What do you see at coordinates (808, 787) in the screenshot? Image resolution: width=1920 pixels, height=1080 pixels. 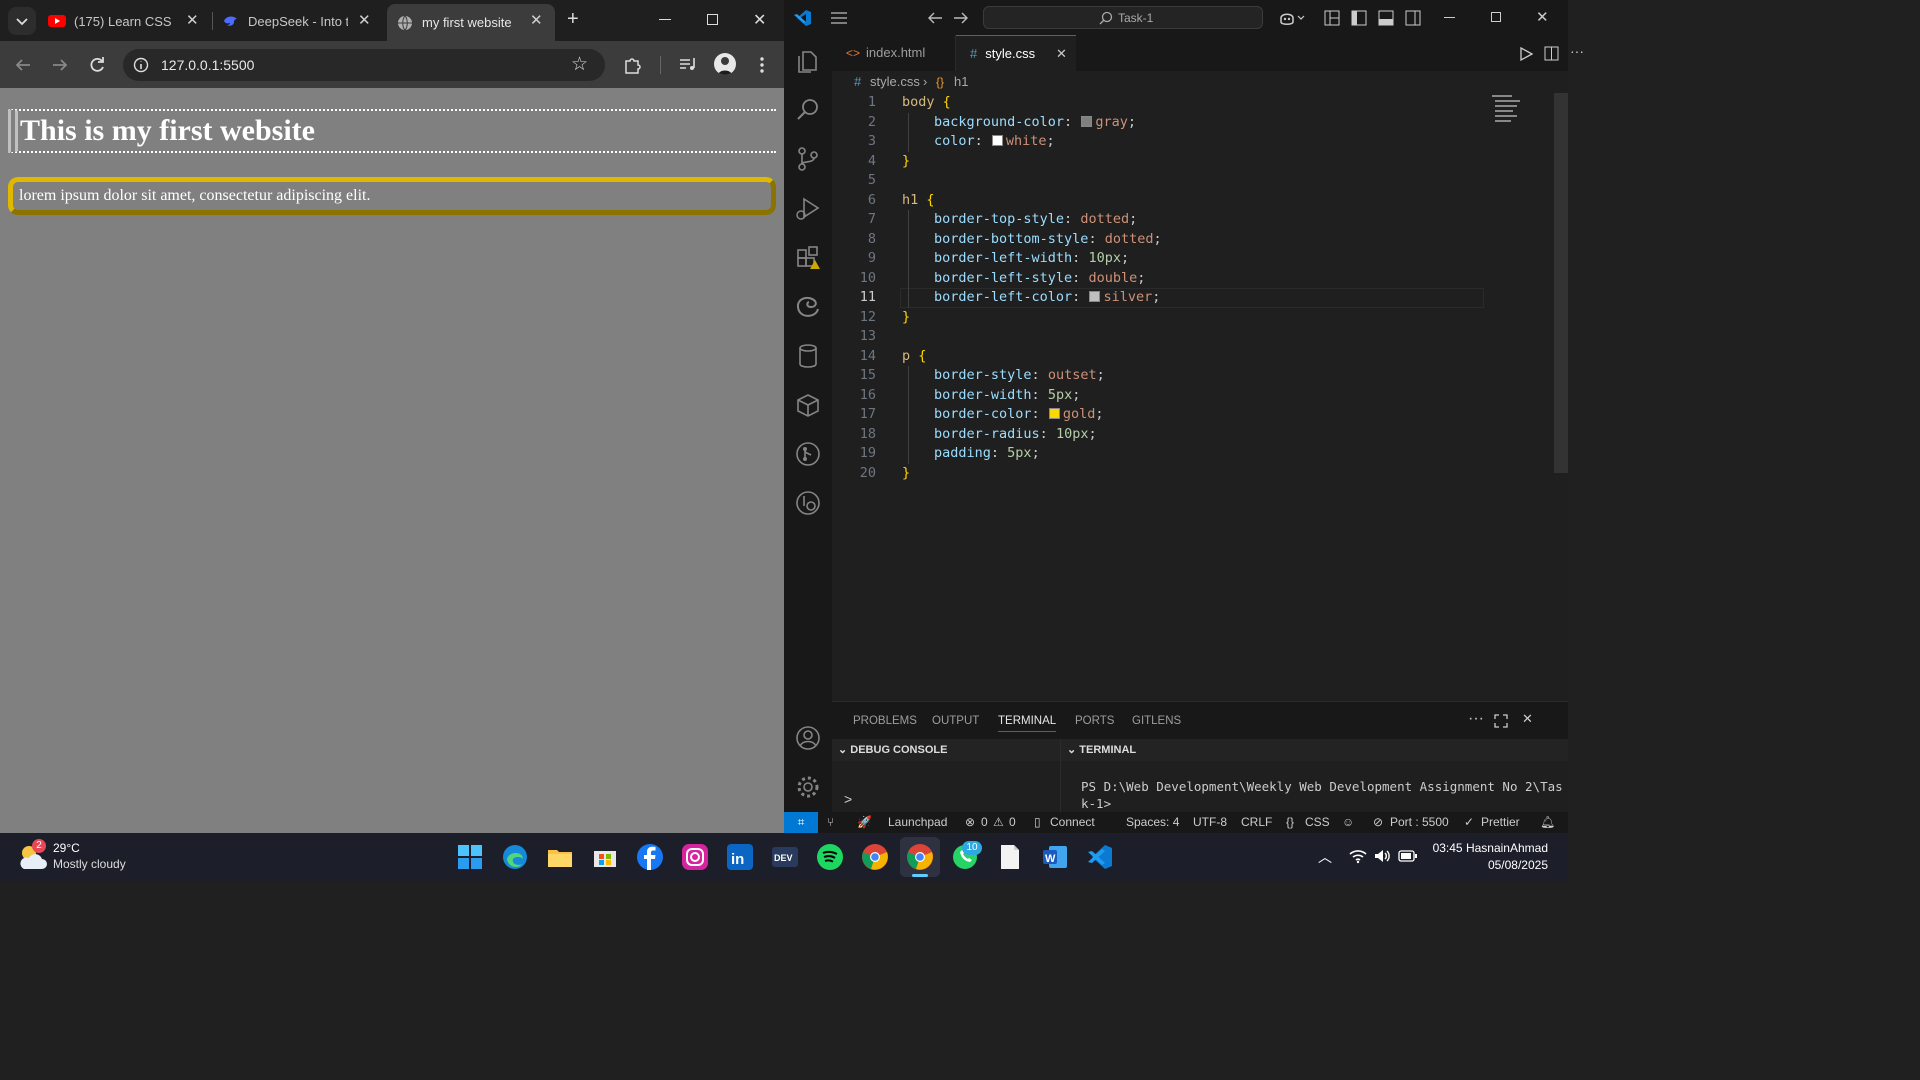 I see `gear-icon` at bounding box center [808, 787].